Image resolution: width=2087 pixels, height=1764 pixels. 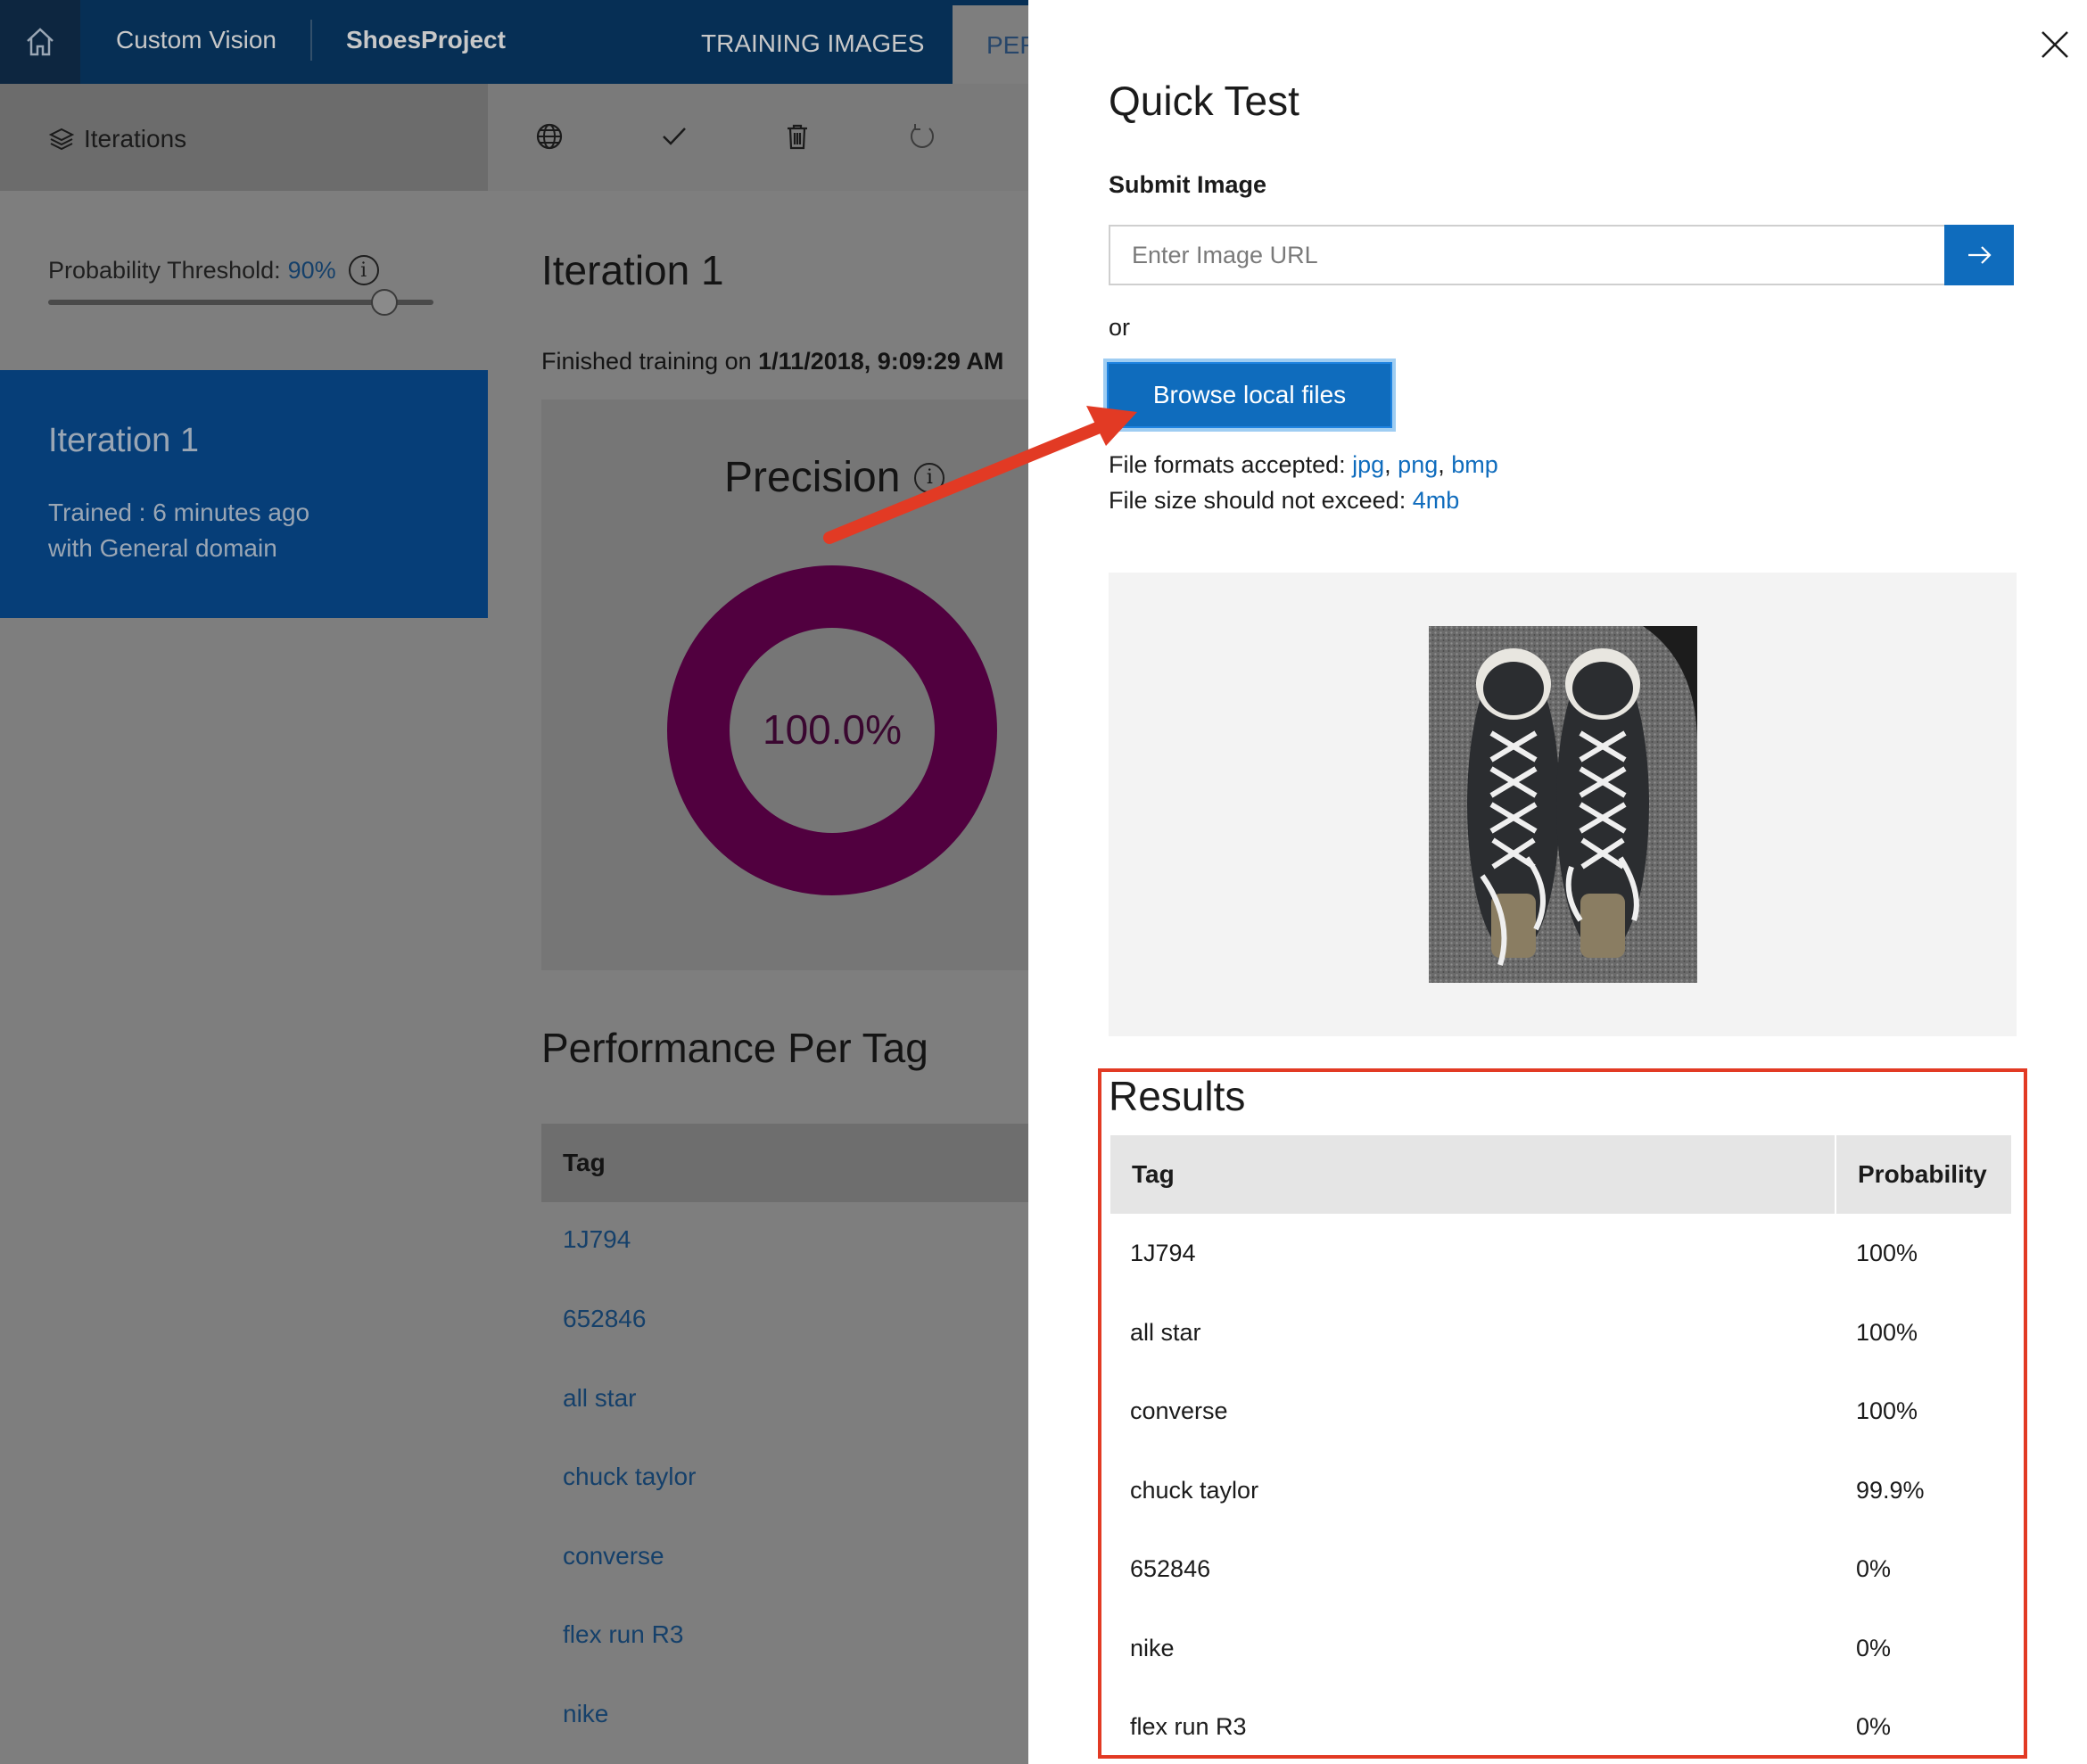 What do you see at coordinates (585, 1162) in the screenshot?
I see `tag-column-header: Tag` at bounding box center [585, 1162].